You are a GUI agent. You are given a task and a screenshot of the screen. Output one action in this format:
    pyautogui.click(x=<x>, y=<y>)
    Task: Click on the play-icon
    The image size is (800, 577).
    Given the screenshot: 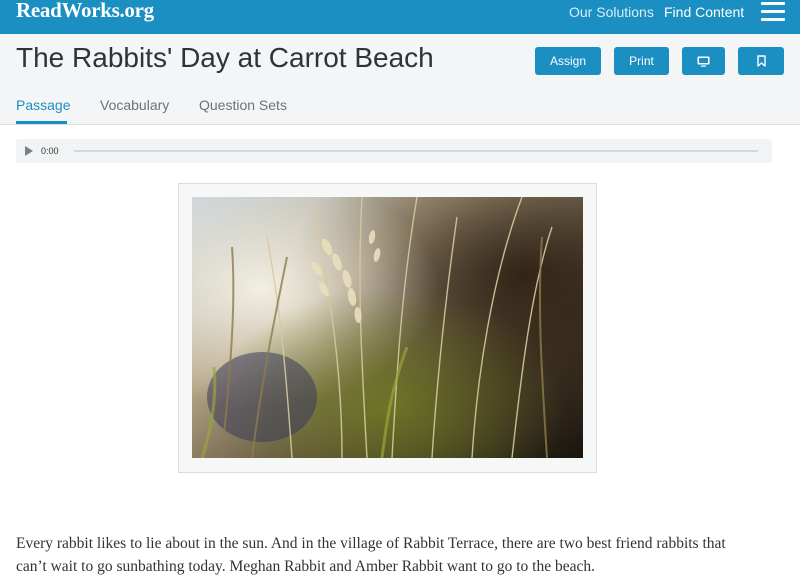 What is the action you would take?
    pyautogui.click(x=29, y=151)
    